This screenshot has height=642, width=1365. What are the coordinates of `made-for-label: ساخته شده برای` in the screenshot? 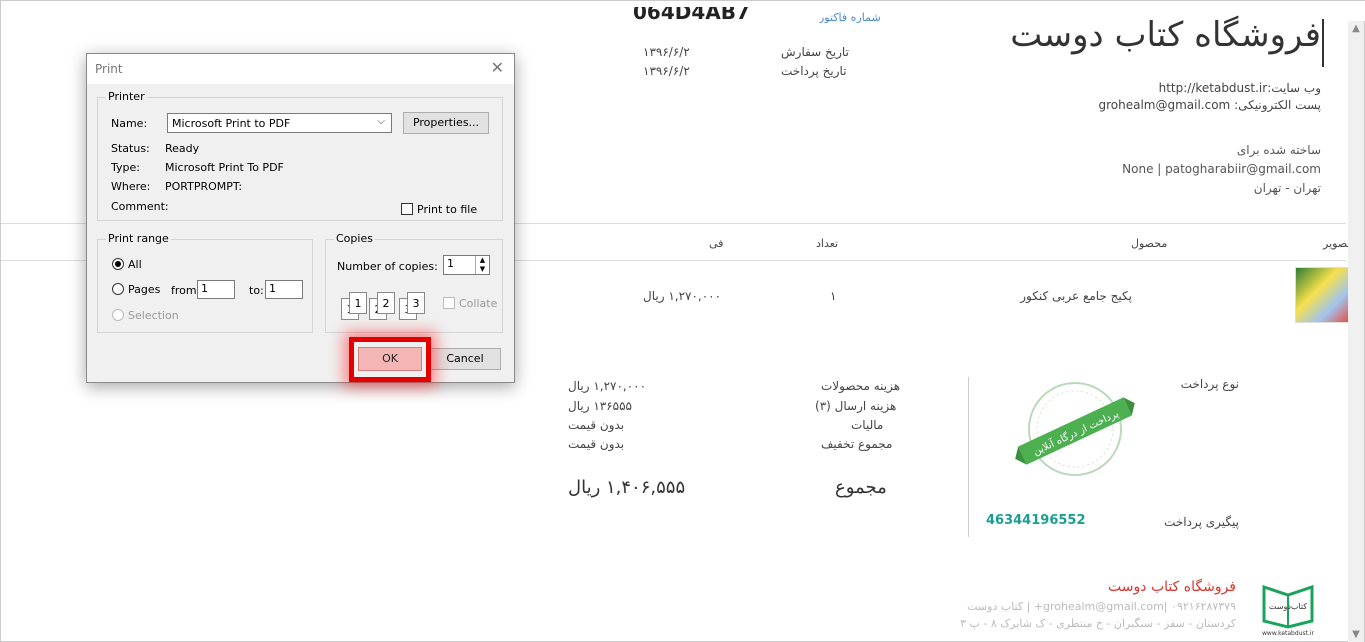 It's located at (1278, 150).